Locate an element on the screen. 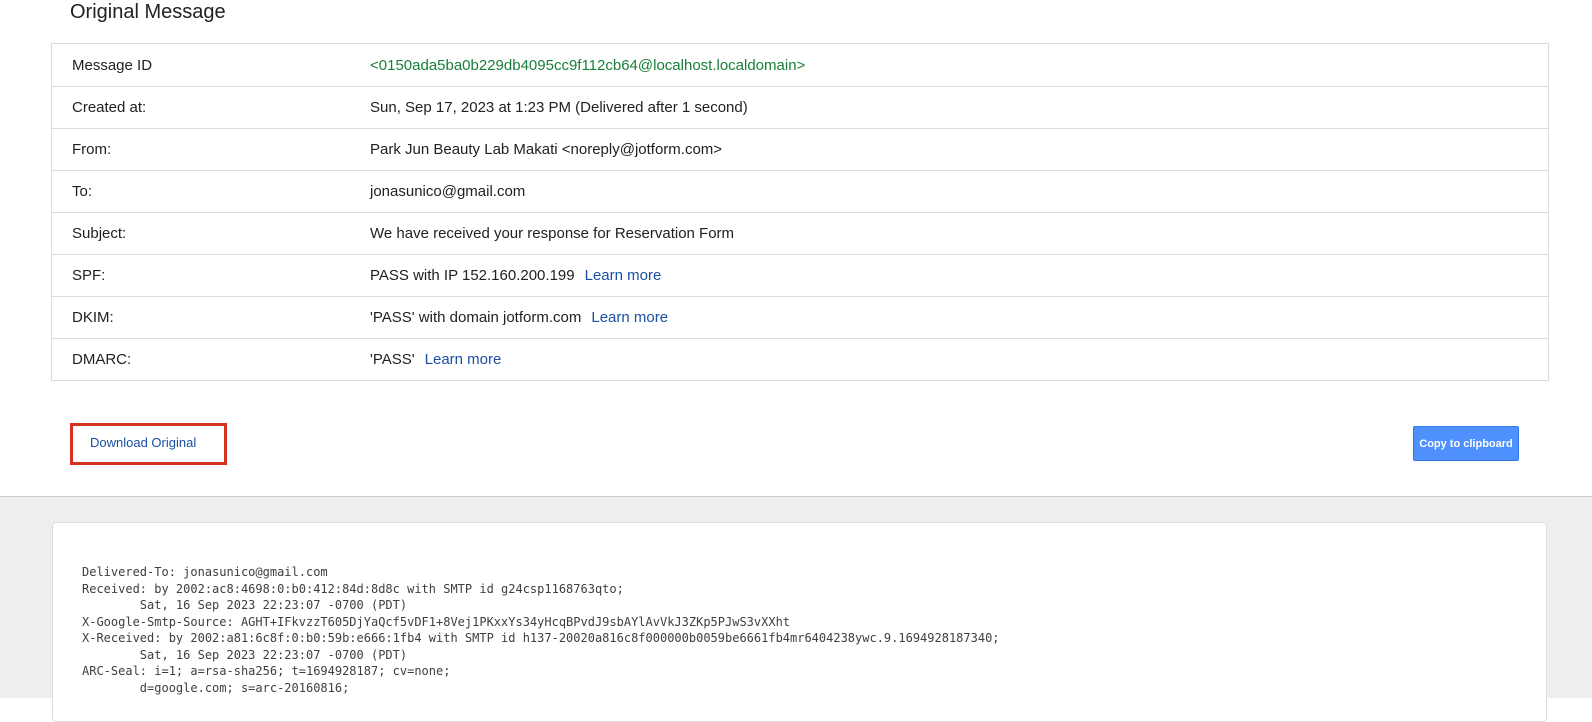  dmarc-value: 'PASS' is located at coordinates (392, 359).